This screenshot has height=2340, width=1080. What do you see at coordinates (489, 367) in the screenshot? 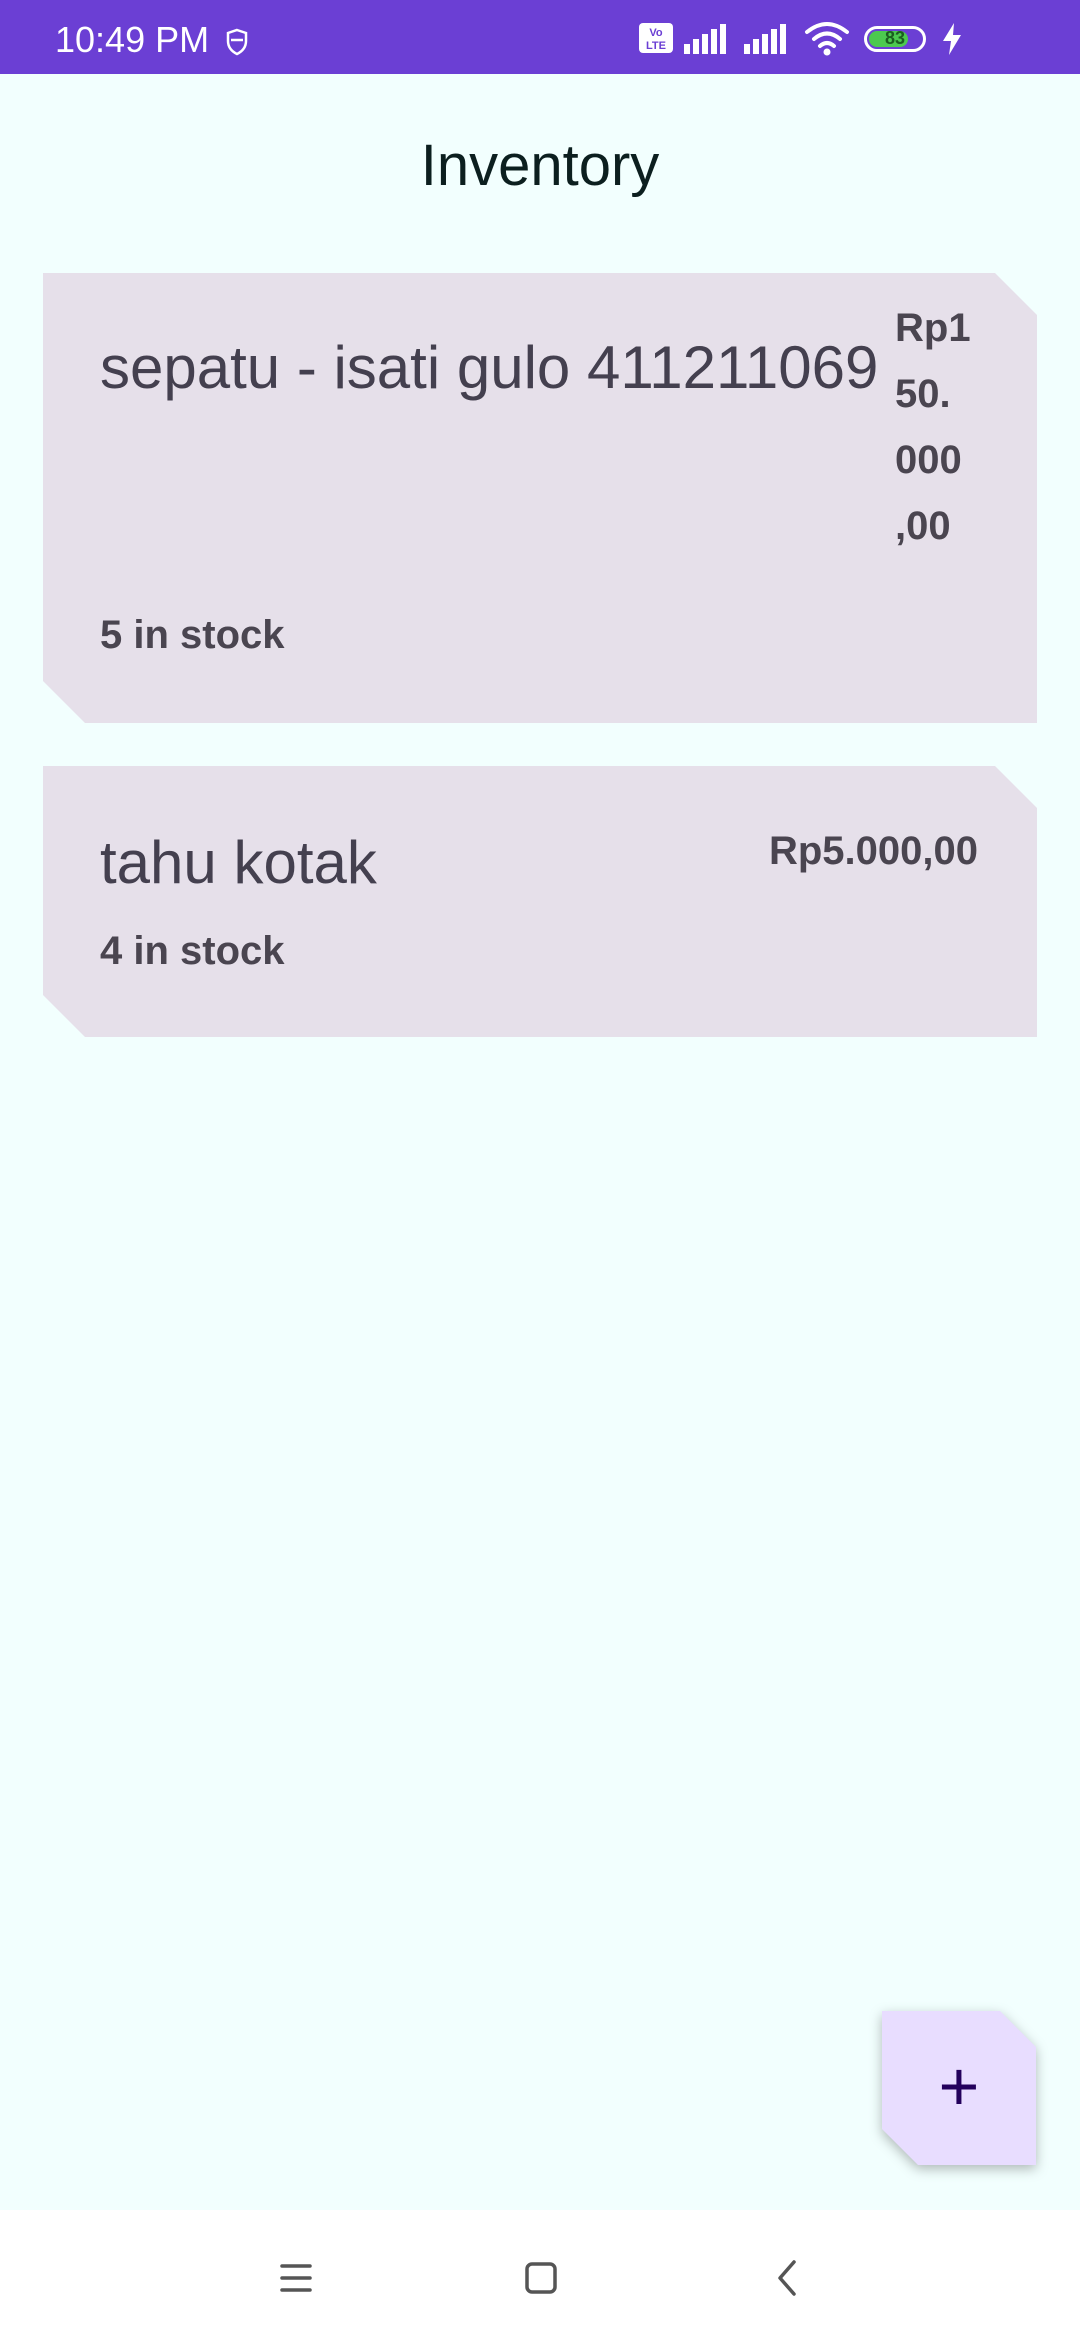
I see `item-name: sepatu - isati gulo 411211069` at bounding box center [489, 367].